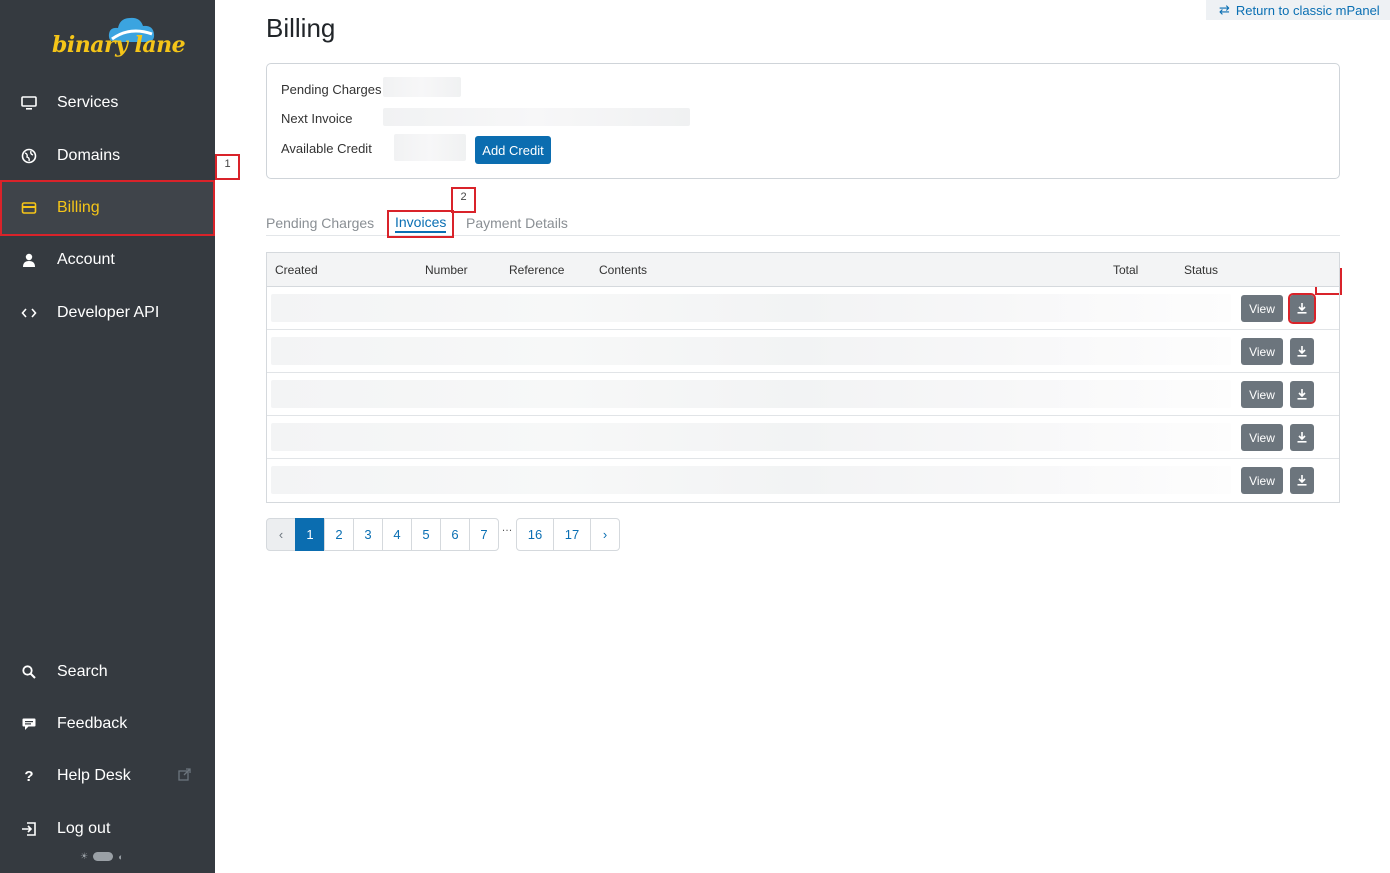  Describe the element at coordinates (29, 156) in the screenshot. I see `globe-icon` at that location.